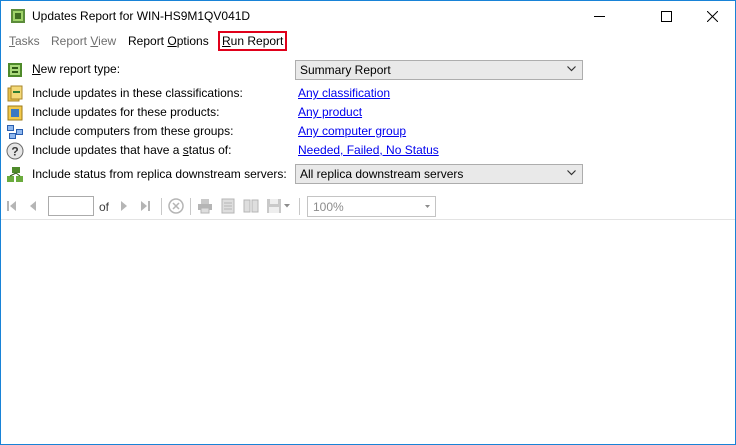 The width and height of the screenshot is (736, 445). I want to click on maximize-icon, so click(666, 16).